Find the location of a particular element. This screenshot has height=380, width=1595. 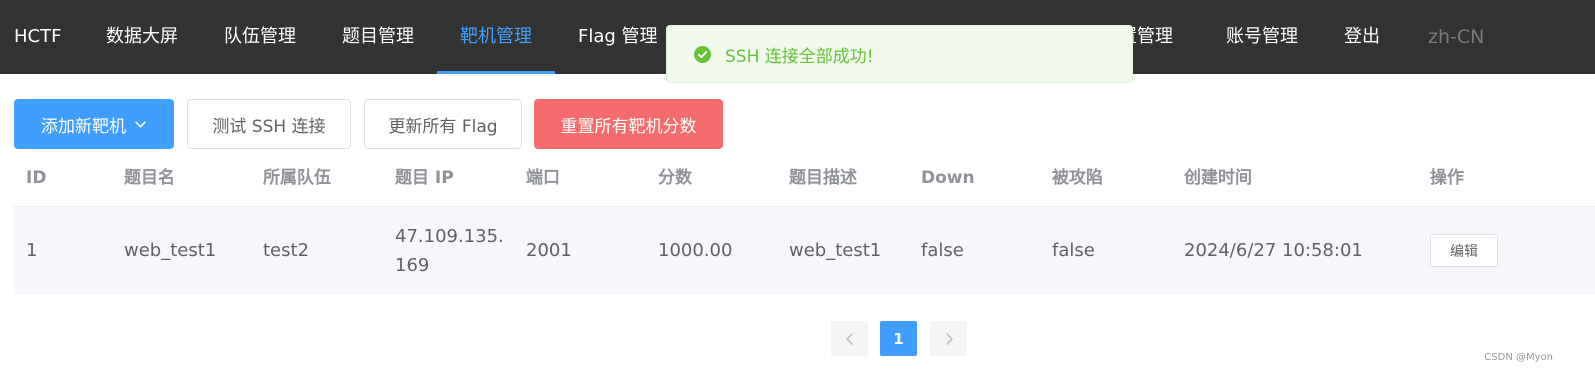

cell-down: false is located at coordinates (942, 250).